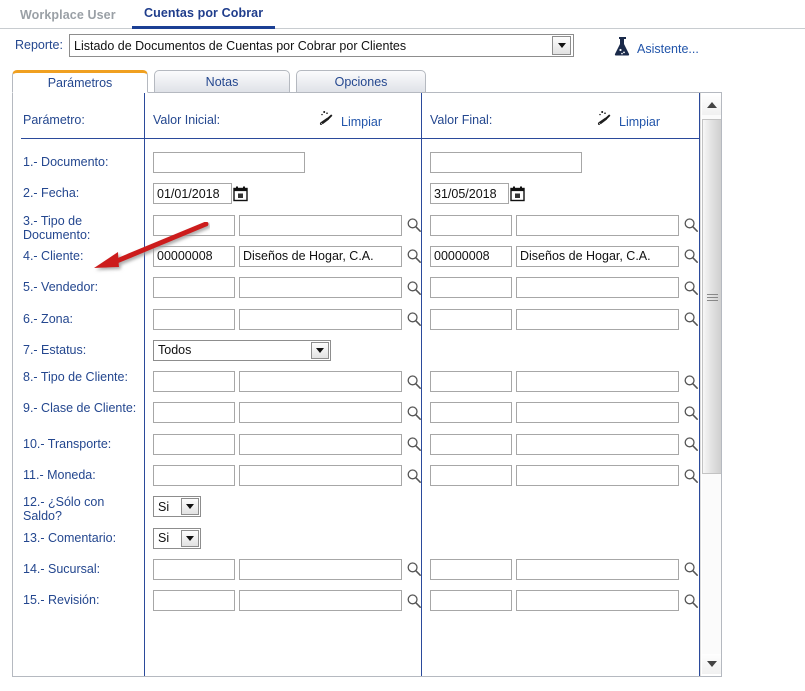 This screenshot has height=691, width=805. Describe the element at coordinates (469, 194) in the screenshot. I see `final-date-input` at that location.